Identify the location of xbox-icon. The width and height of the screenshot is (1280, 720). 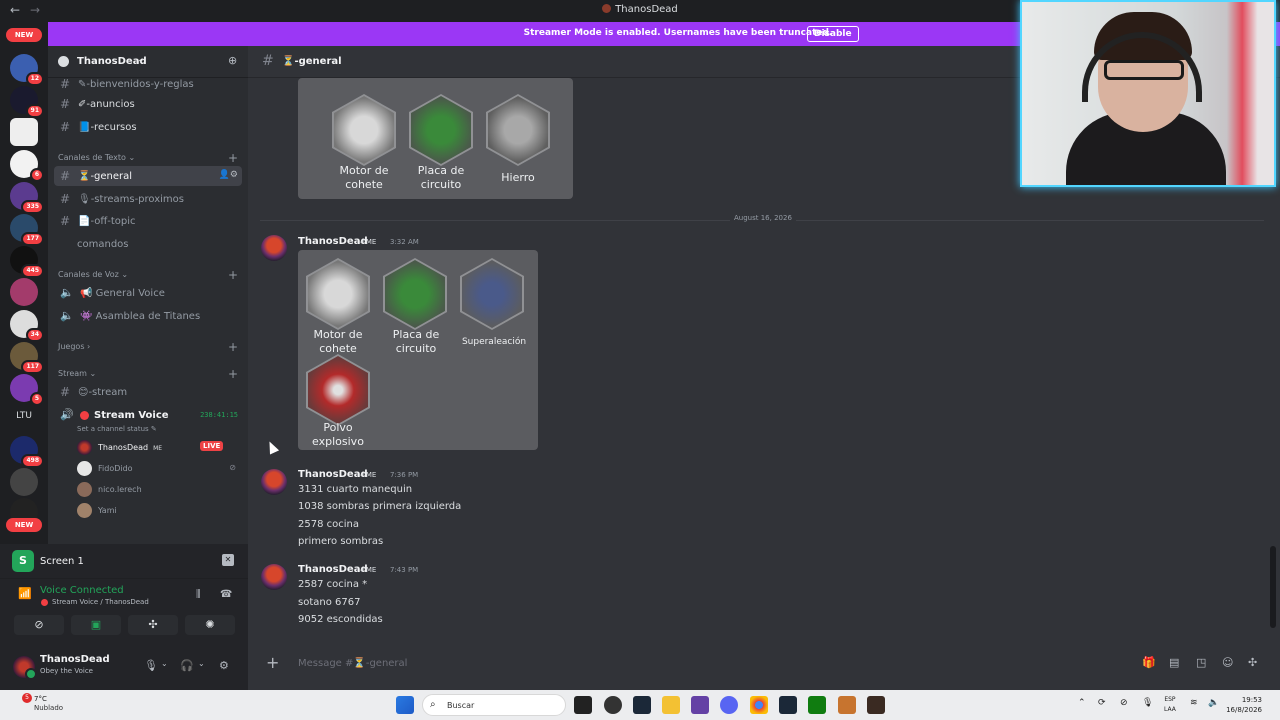
(817, 705).